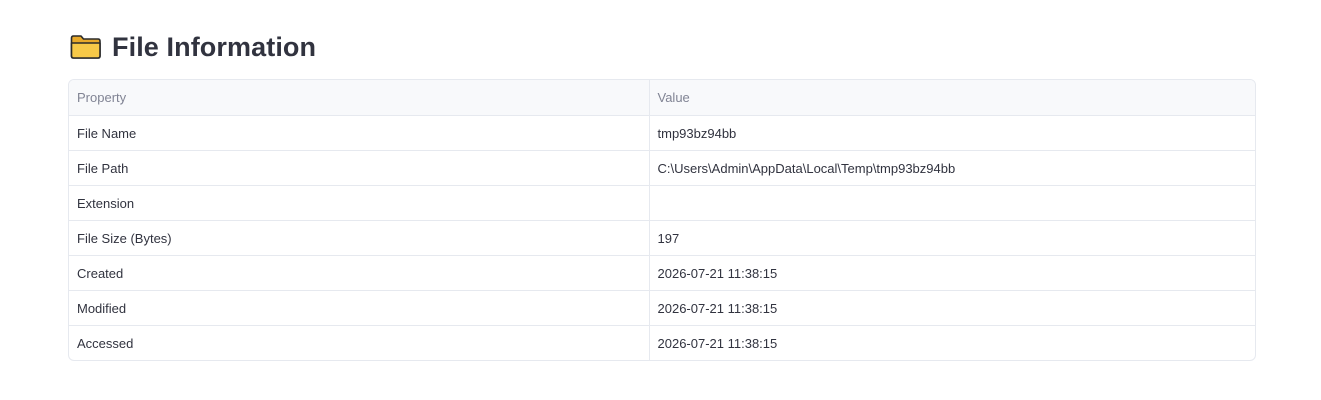 The width and height of the screenshot is (1321, 400). I want to click on property-cell: File Name, so click(359, 133).